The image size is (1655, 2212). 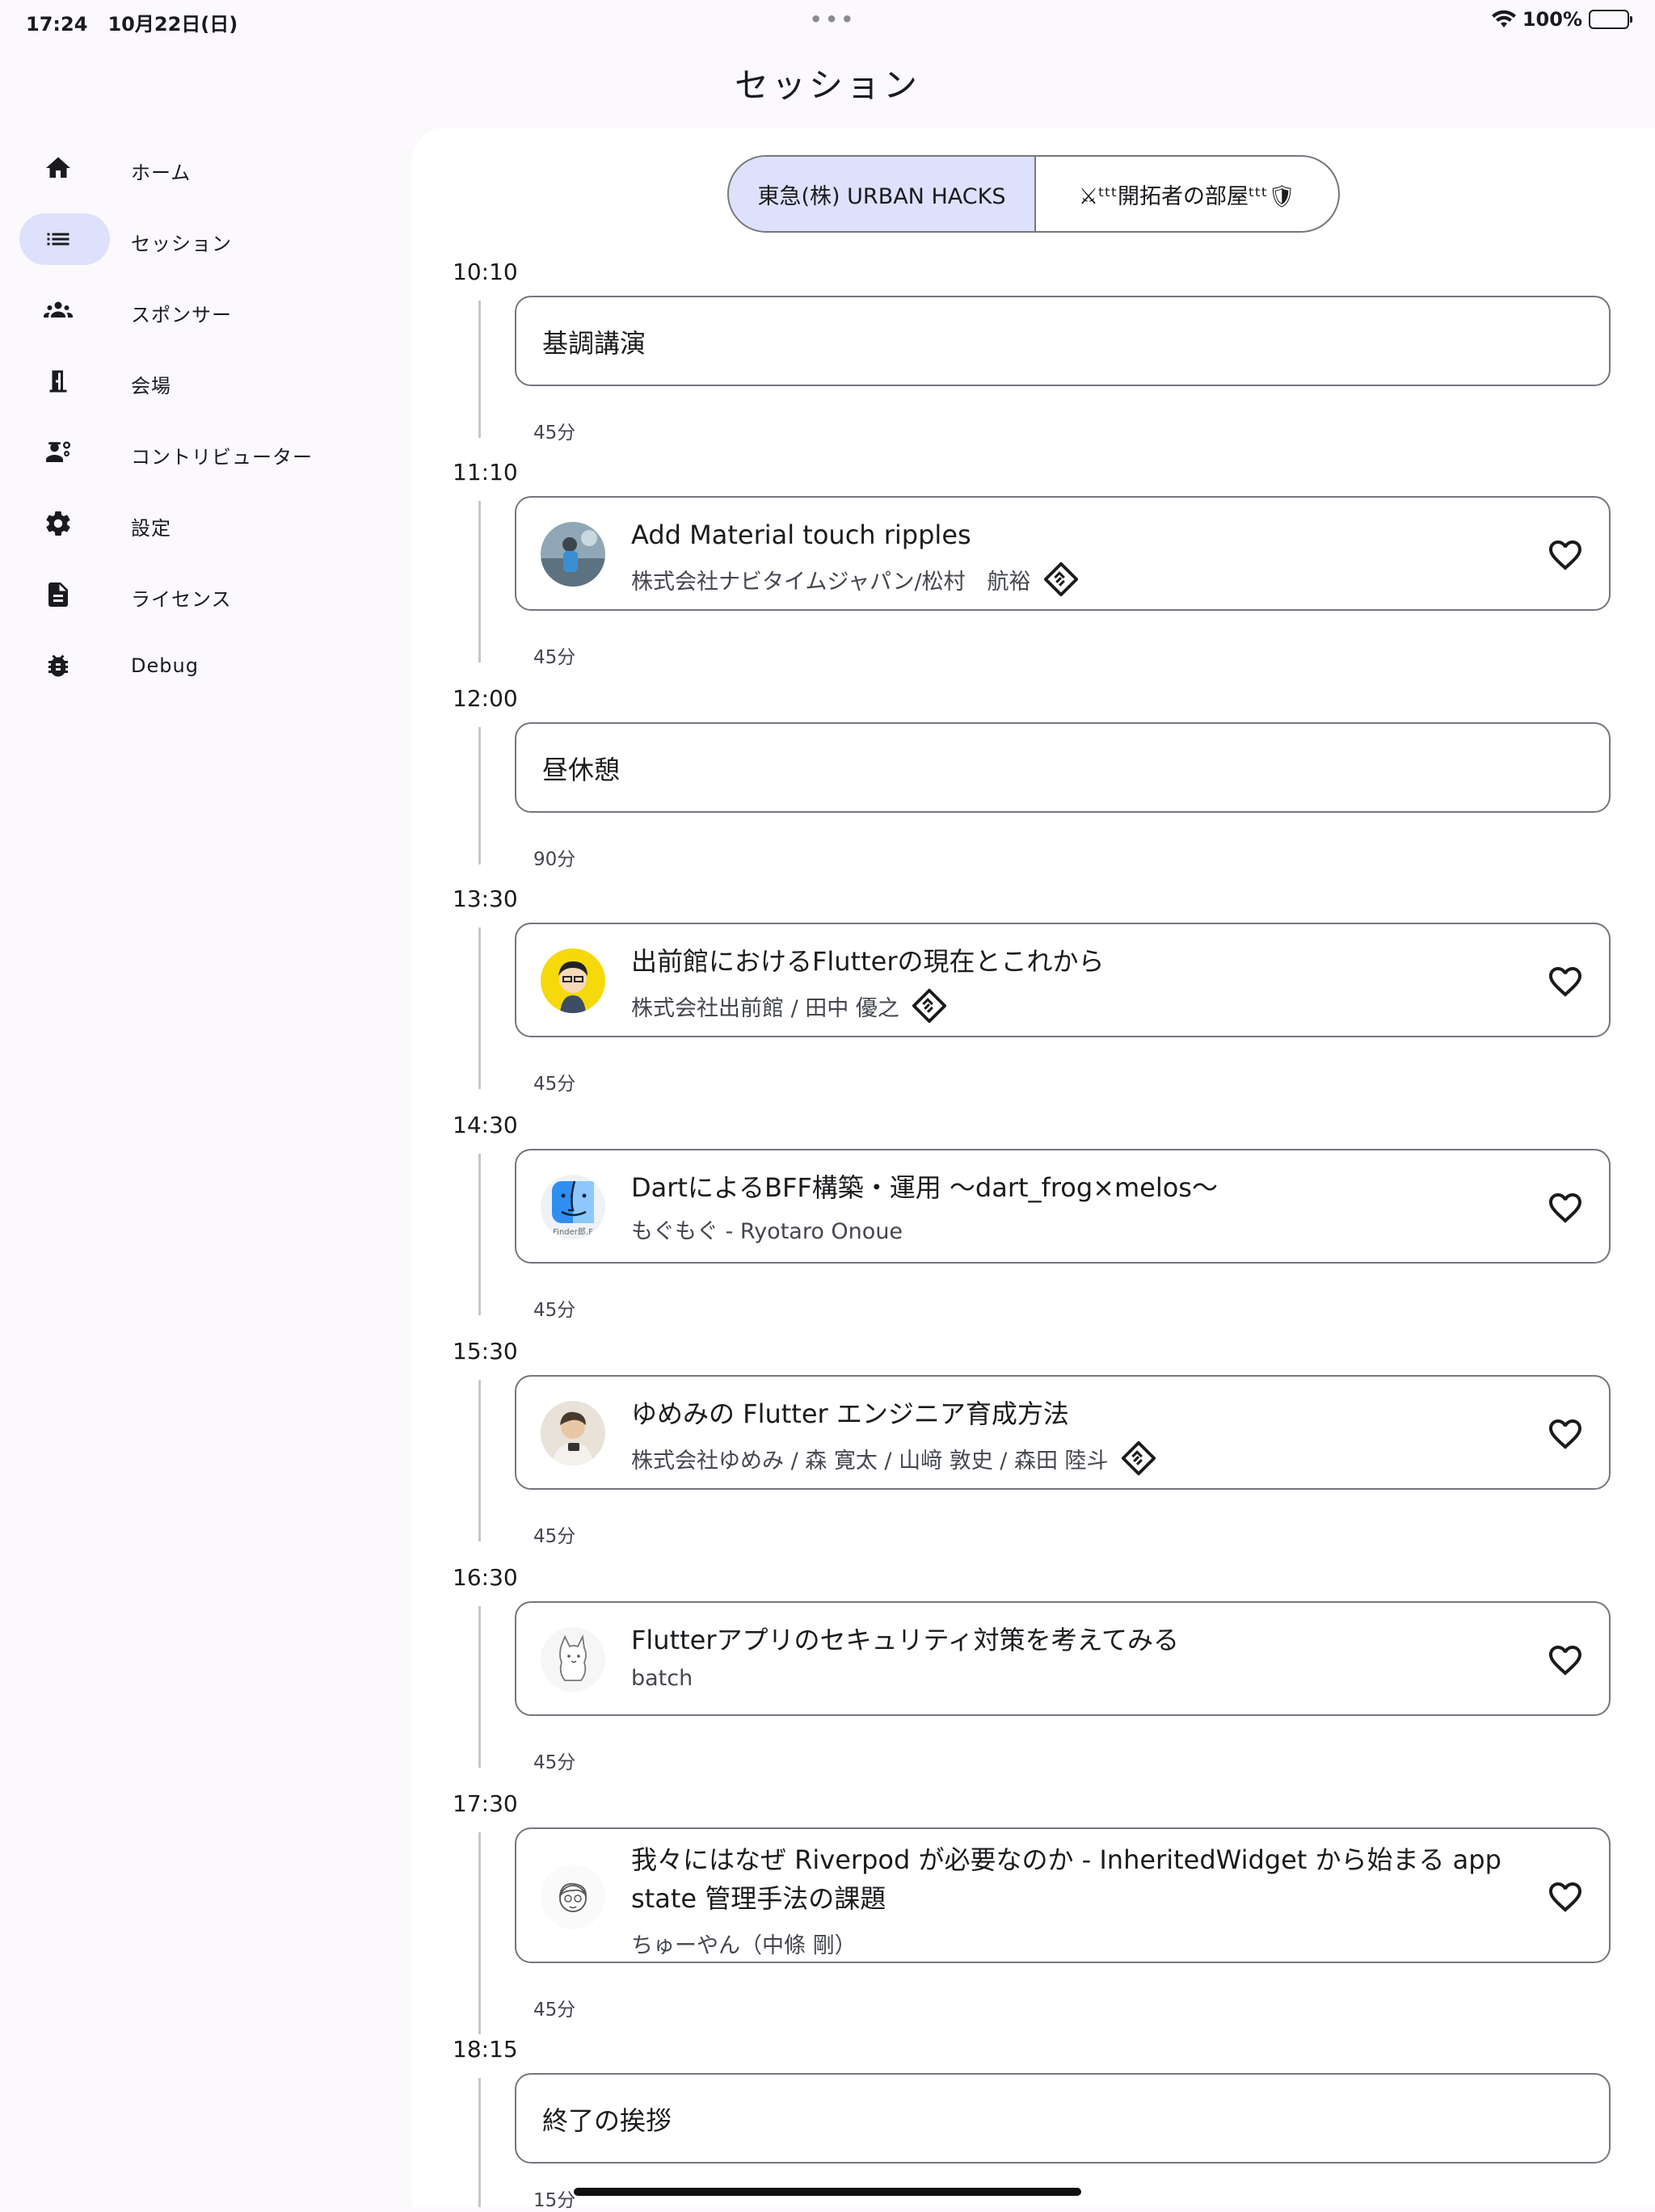 What do you see at coordinates (222, 458) in the screenshot?
I see `sidebar-item-label: コントリビューター` at bounding box center [222, 458].